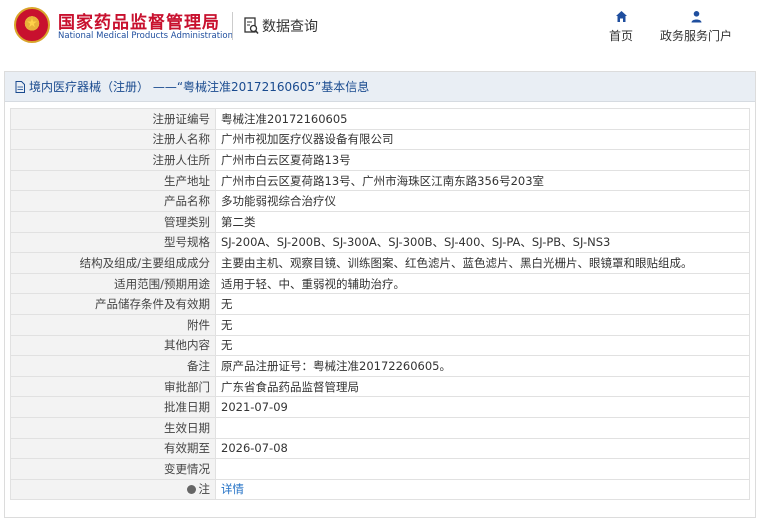 The height and width of the screenshot is (521, 760). What do you see at coordinates (290, 27) in the screenshot?
I see `data-query-title: 数据查询` at bounding box center [290, 27].